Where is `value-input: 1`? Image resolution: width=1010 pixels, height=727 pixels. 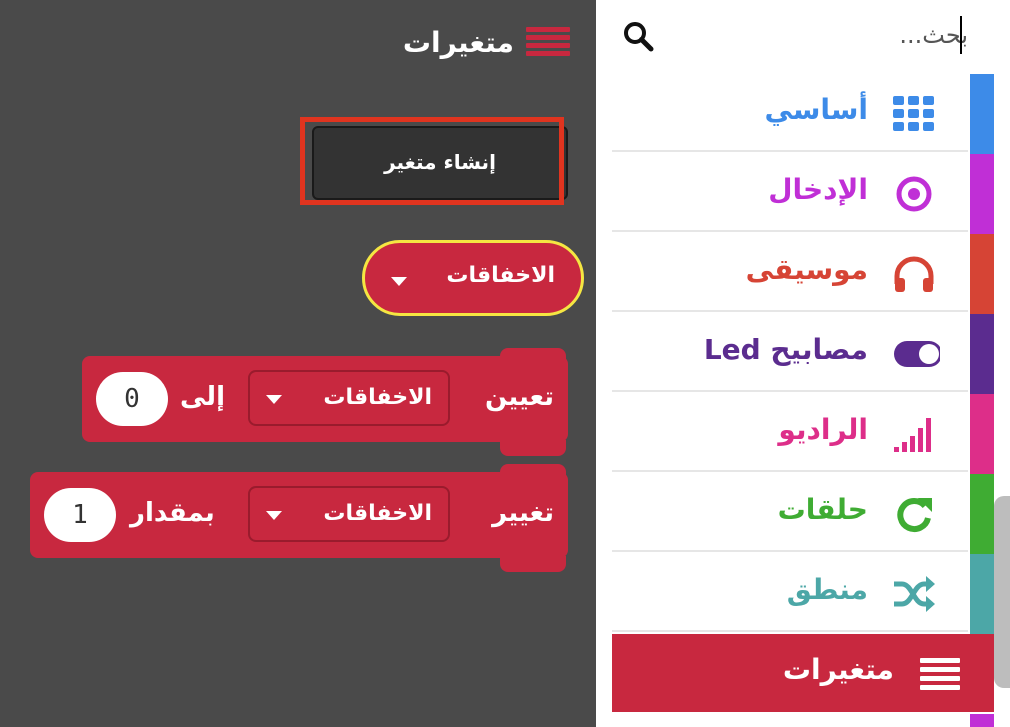
value-input: 1 is located at coordinates (80, 515).